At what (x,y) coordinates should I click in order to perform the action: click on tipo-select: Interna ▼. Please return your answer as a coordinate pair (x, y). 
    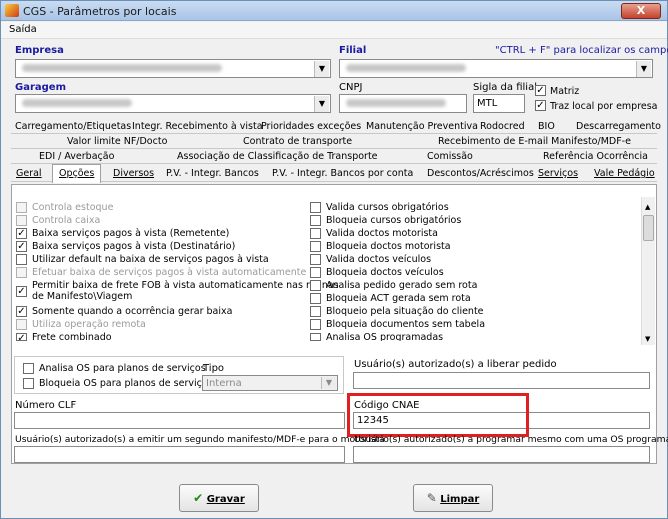
    Looking at the image, I should click on (270, 383).